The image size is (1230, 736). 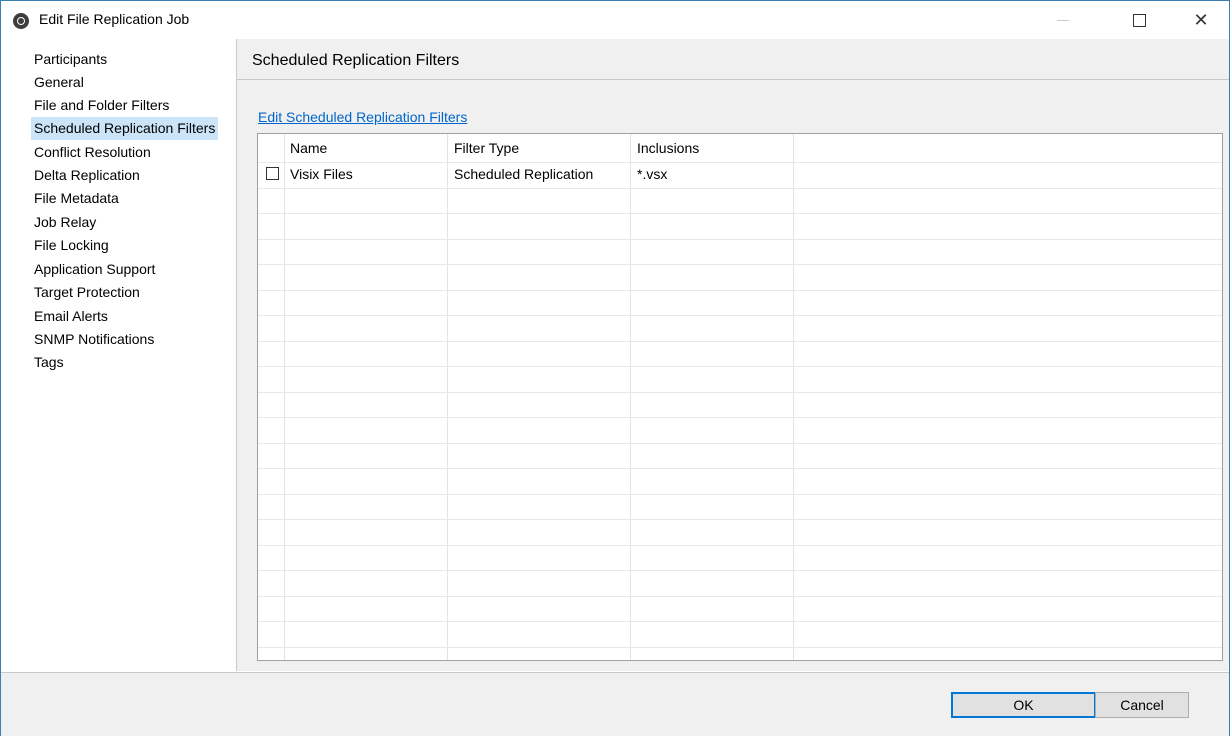 What do you see at coordinates (87, 175) in the screenshot?
I see `sidebar-item-delta-replication: Delta Replication` at bounding box center [87, 175].